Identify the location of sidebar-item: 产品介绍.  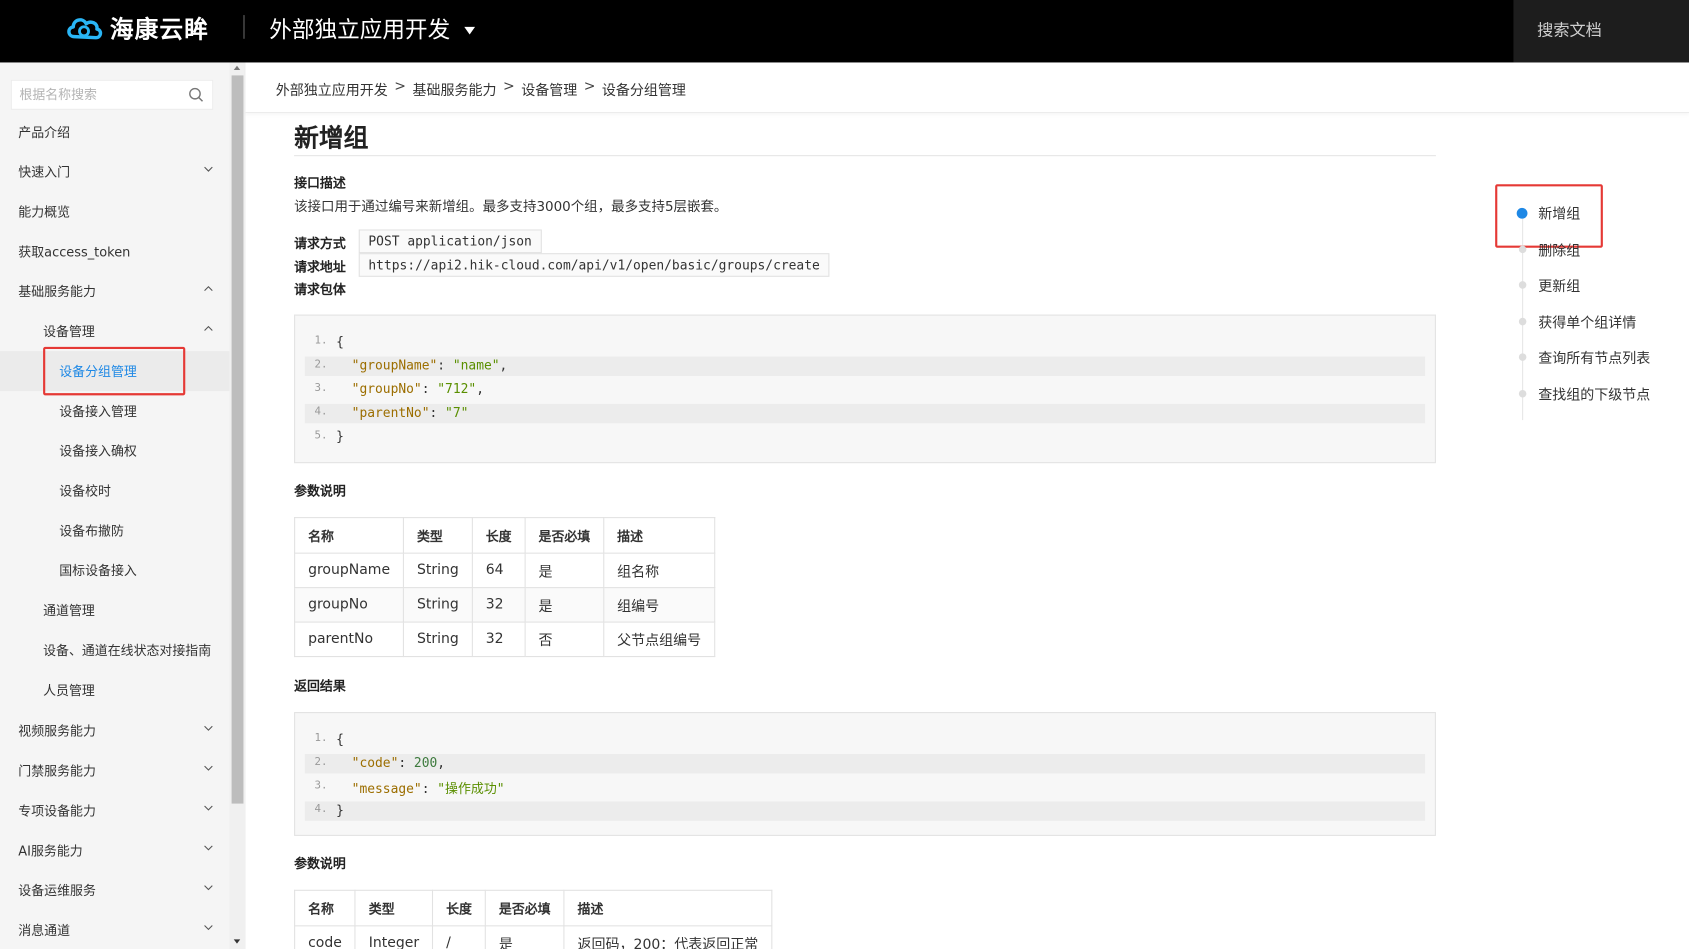
(114, 132).